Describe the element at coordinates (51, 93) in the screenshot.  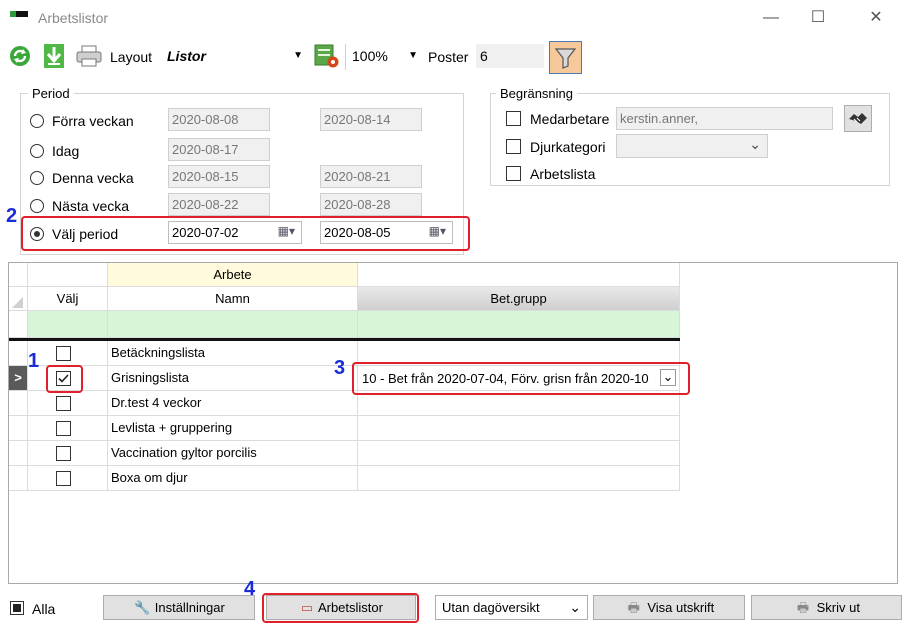
I see `period-title: Period` at that location.